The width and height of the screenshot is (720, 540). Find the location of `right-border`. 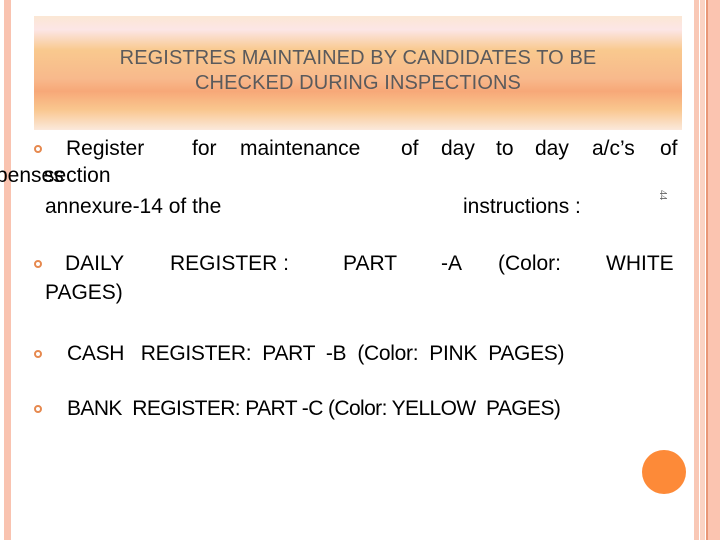

right-border is located at coordinates (707, 270).